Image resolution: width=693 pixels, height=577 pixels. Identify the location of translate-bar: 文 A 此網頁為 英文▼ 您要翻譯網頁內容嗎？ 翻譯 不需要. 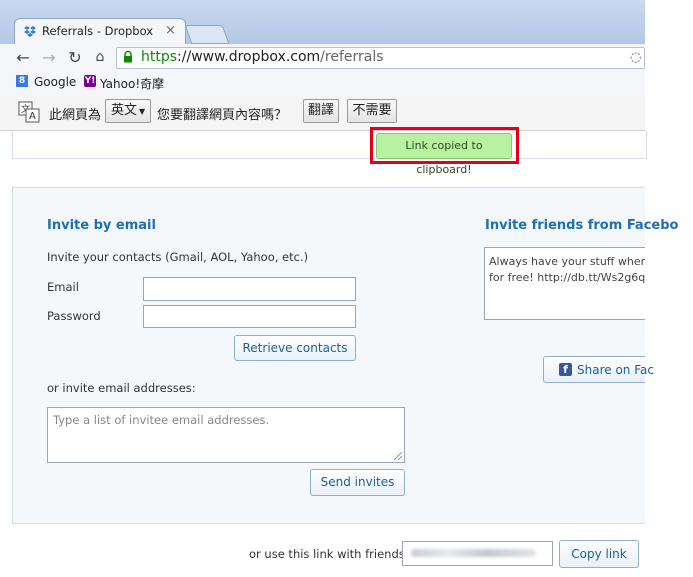
(322, 112).